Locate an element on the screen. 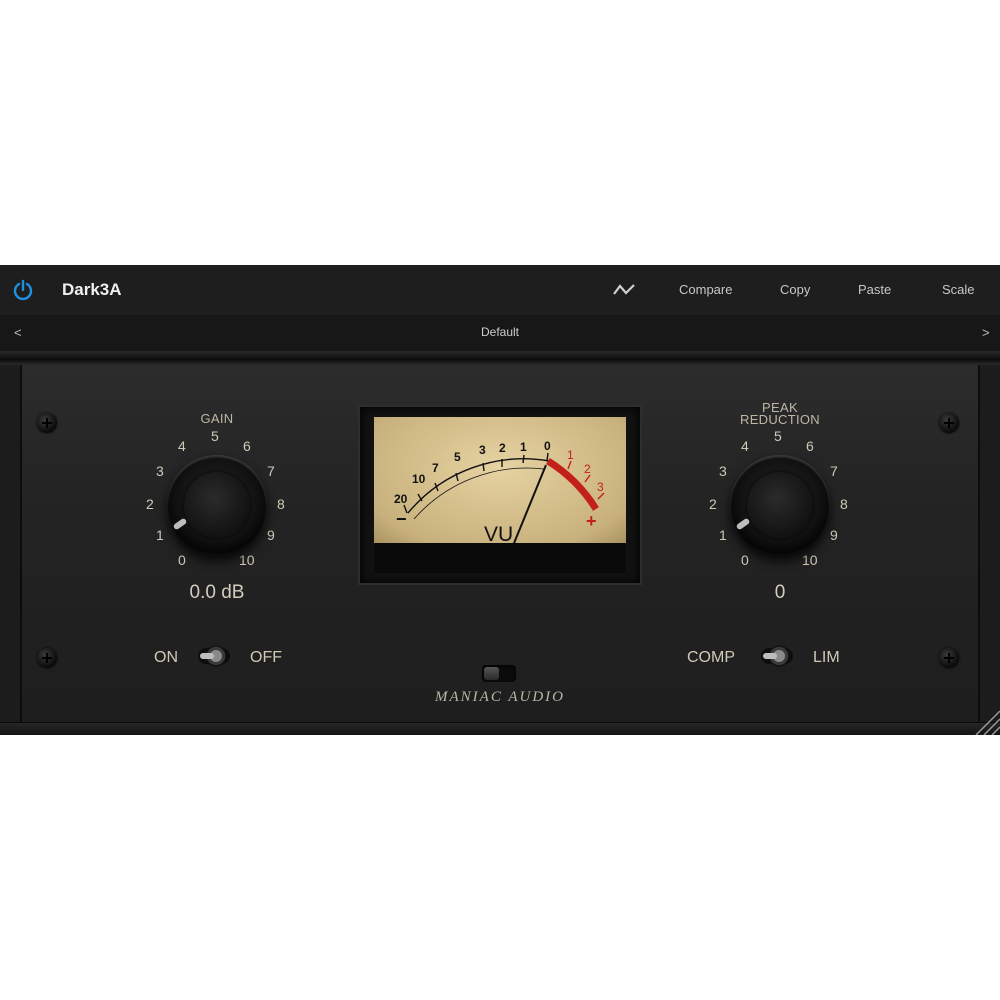 The width and height of the screenshot is (1000, 1000). gain-scale-7: 7 is located at coordinates (271, 471).